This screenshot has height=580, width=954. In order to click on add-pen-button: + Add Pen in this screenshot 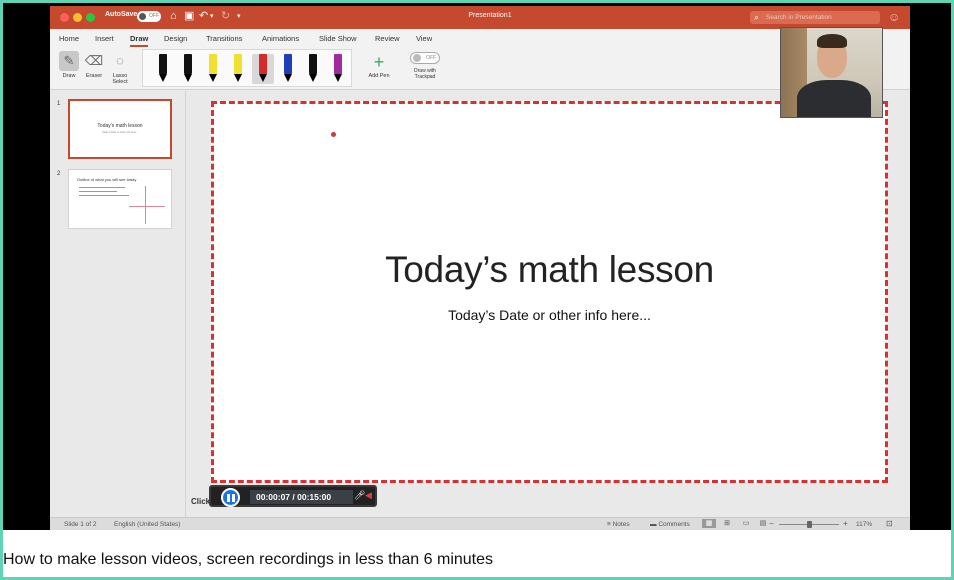, I will do `click(379, 65)`.